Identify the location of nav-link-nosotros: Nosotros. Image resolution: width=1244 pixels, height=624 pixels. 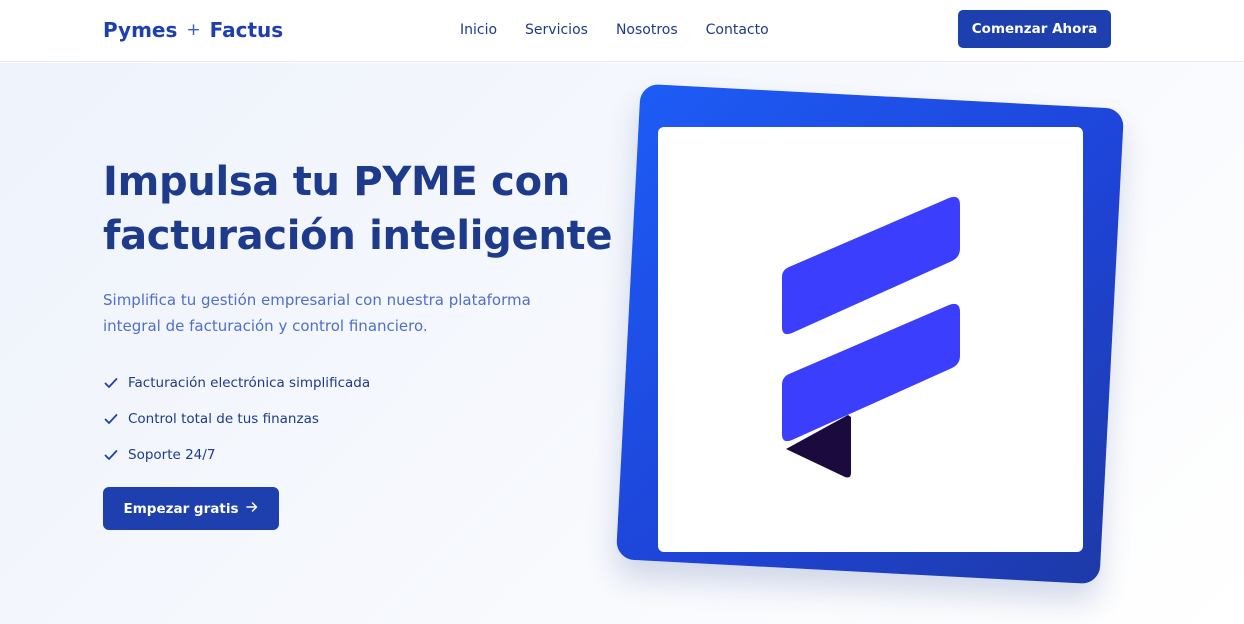
(647, 30).